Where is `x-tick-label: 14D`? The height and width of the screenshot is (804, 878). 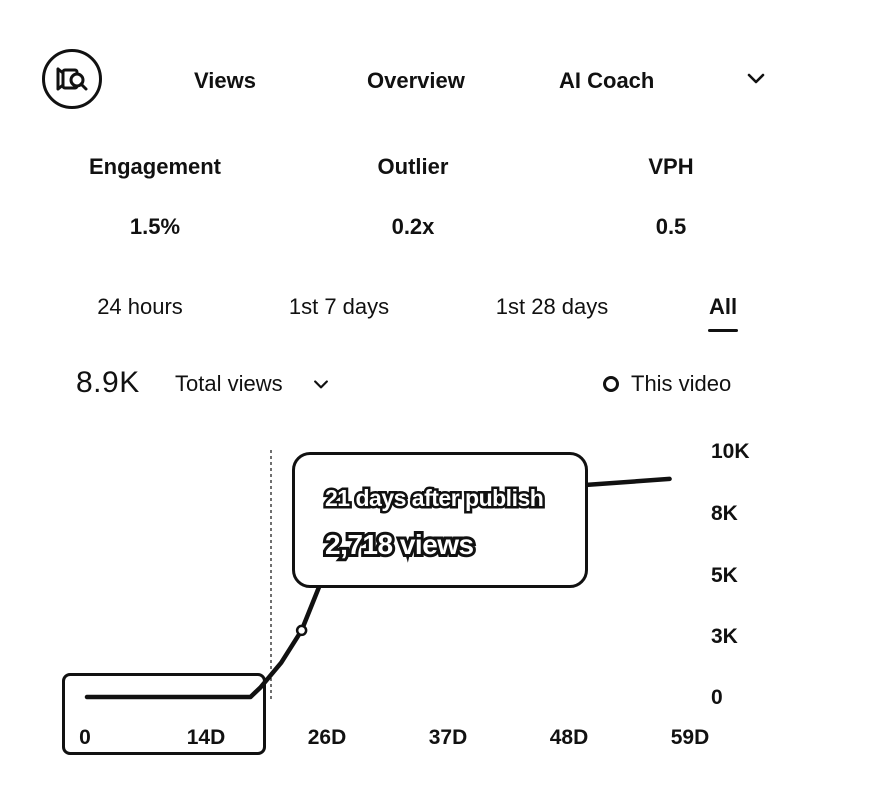 x-tick-label: 14D is located at coordinates (206, 737).